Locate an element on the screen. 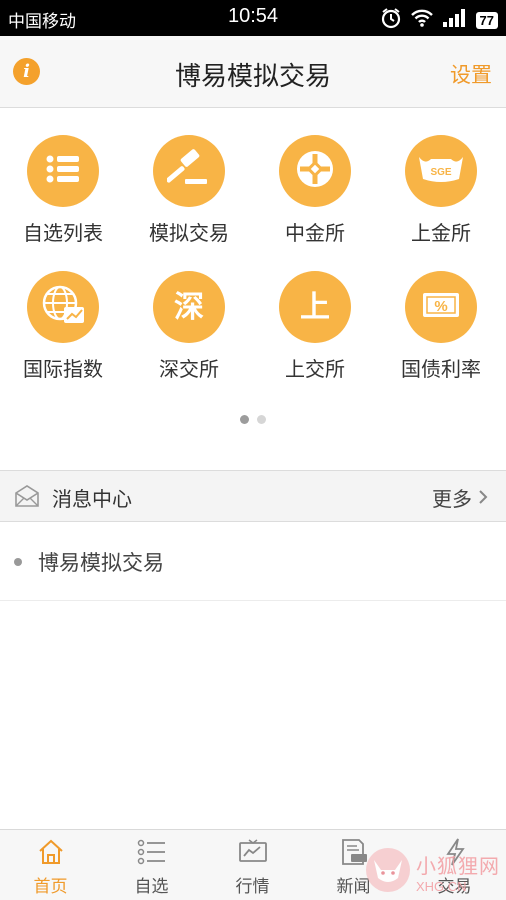 Image resolution: width=506 pixels, height=900 pixels. status-bar: 中国移动 10:54 77 is located at coordinates (253, 18).